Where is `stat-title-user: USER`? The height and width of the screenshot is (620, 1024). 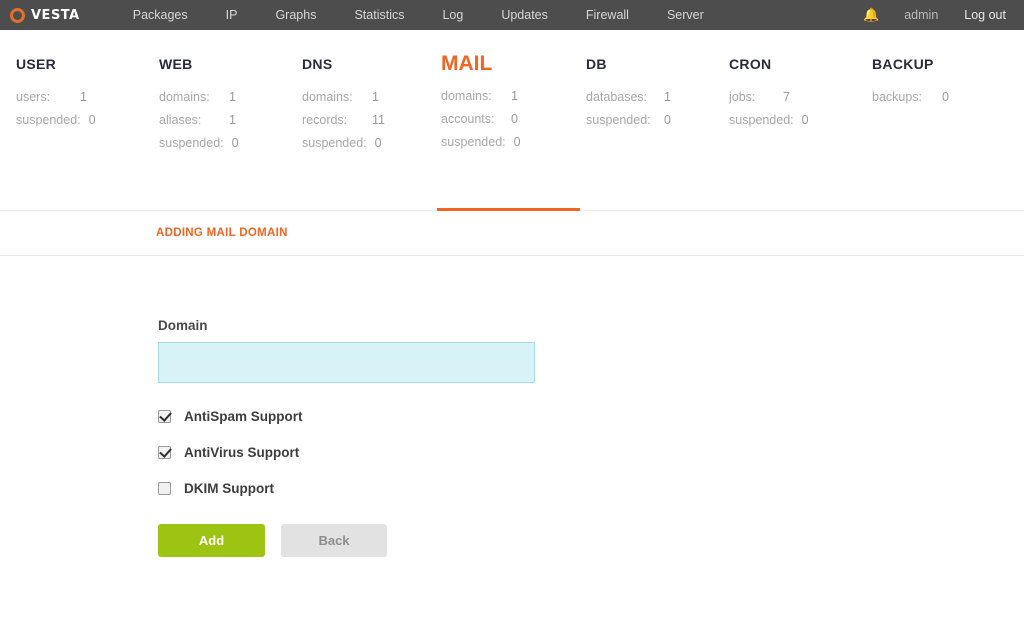 stat-title-user: USER is located at coordinates (36, 64).